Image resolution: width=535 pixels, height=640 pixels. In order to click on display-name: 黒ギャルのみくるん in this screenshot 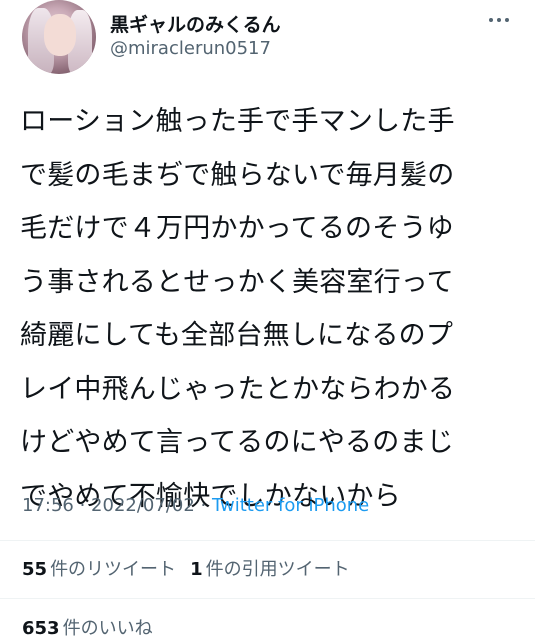, I will do `click(195, 23)`.